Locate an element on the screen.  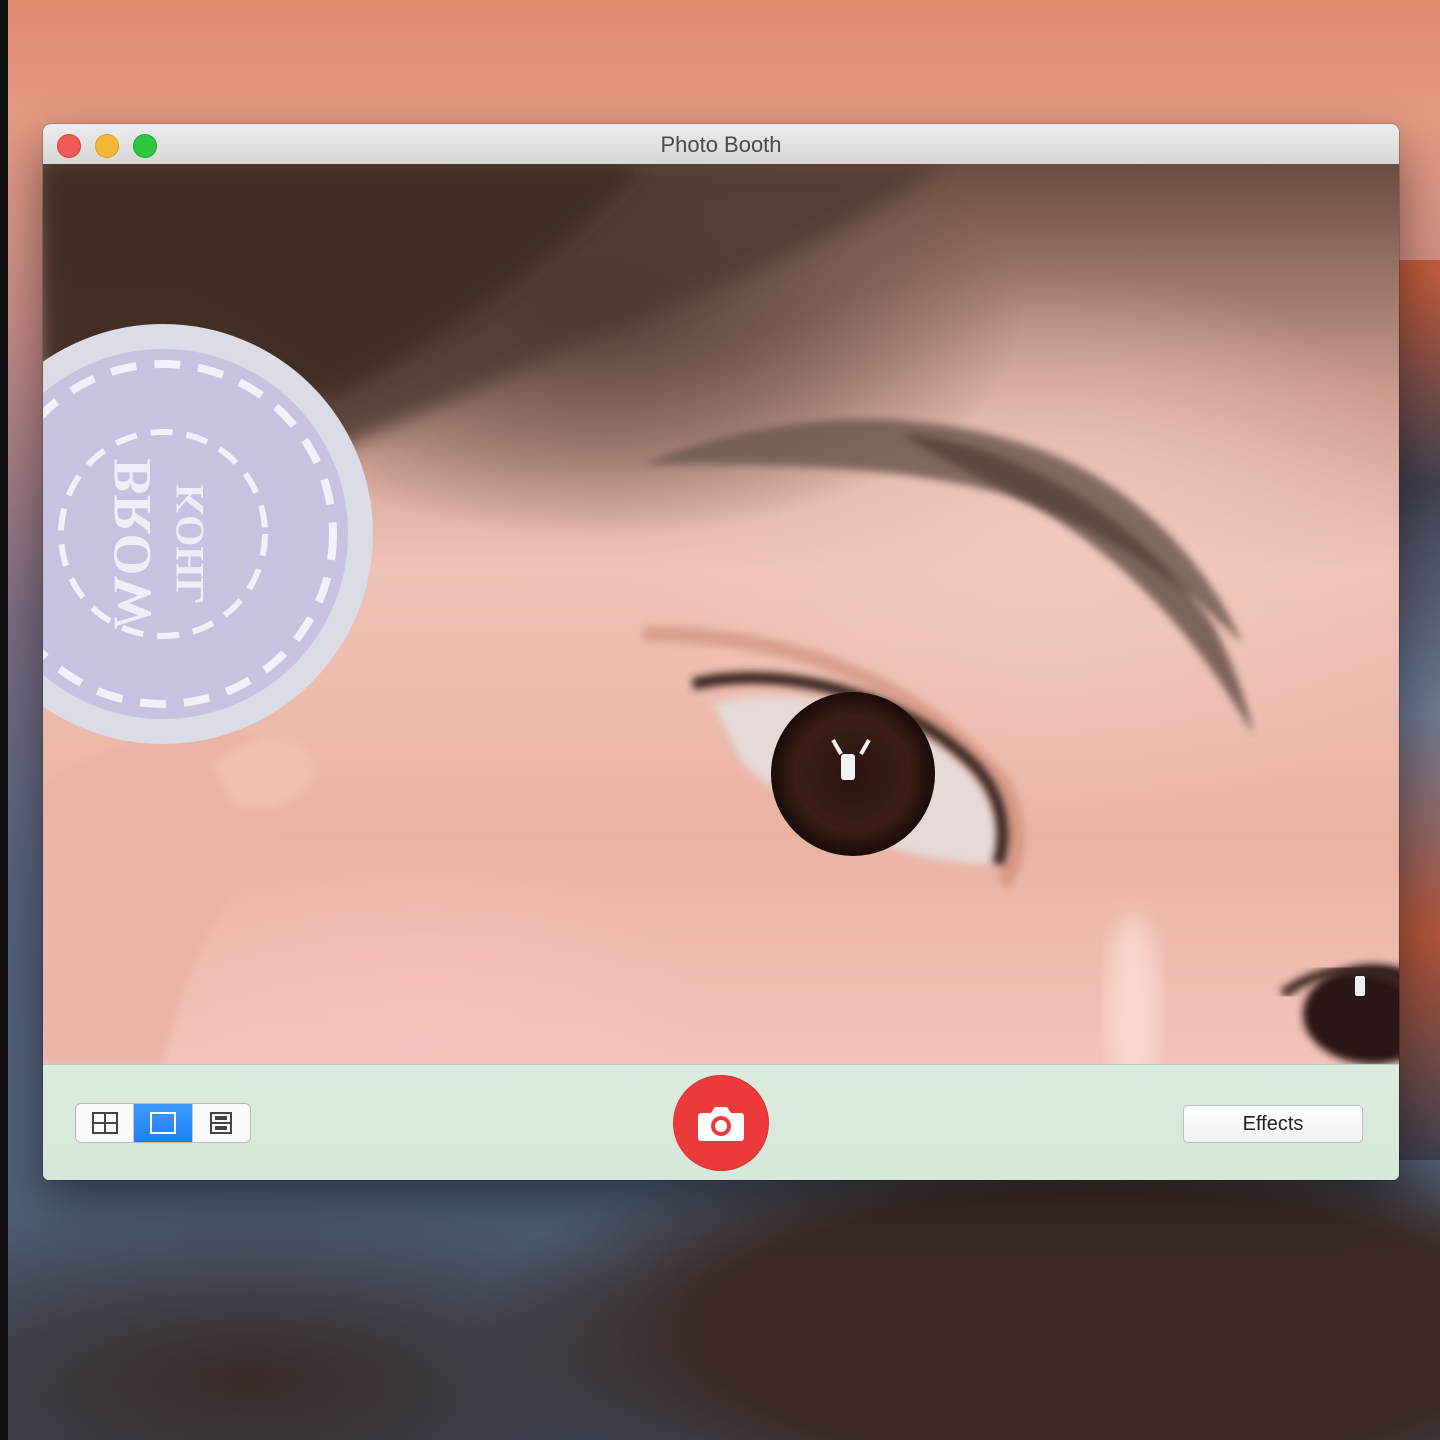
grid-icon is located at coordinates (104, 1123).